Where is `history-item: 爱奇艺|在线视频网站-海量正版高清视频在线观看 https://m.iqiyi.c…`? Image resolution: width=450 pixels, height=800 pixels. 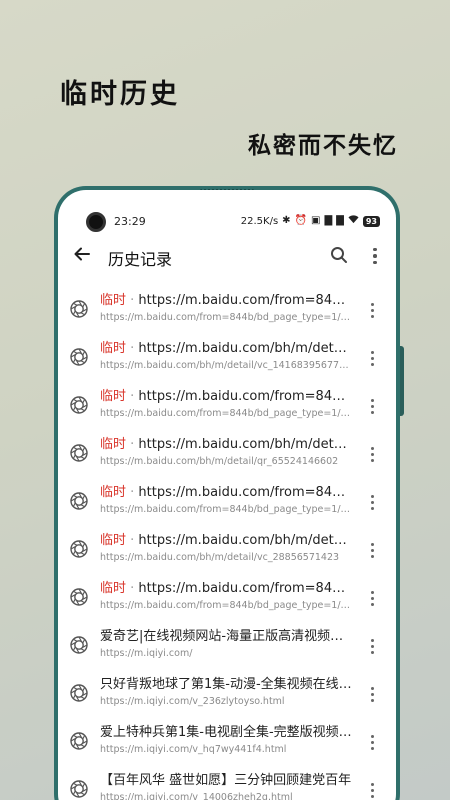
history-item: 爱奇艺|在线视频网站-海量正版高清视频在线观看 https://m.iqiyi.c… is located at coordinates (227, 646).